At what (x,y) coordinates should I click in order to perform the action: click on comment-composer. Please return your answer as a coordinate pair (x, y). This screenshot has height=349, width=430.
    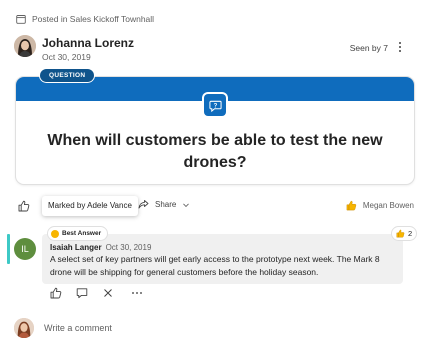
    Looking at the image, I should click on (214, 329).